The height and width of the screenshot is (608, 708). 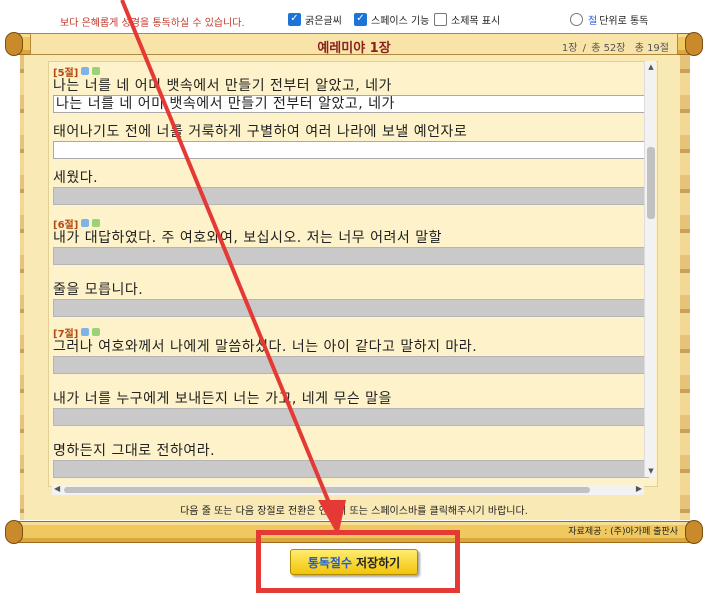 I want to click on verse-label: [5절], so click(x=351, y=72).